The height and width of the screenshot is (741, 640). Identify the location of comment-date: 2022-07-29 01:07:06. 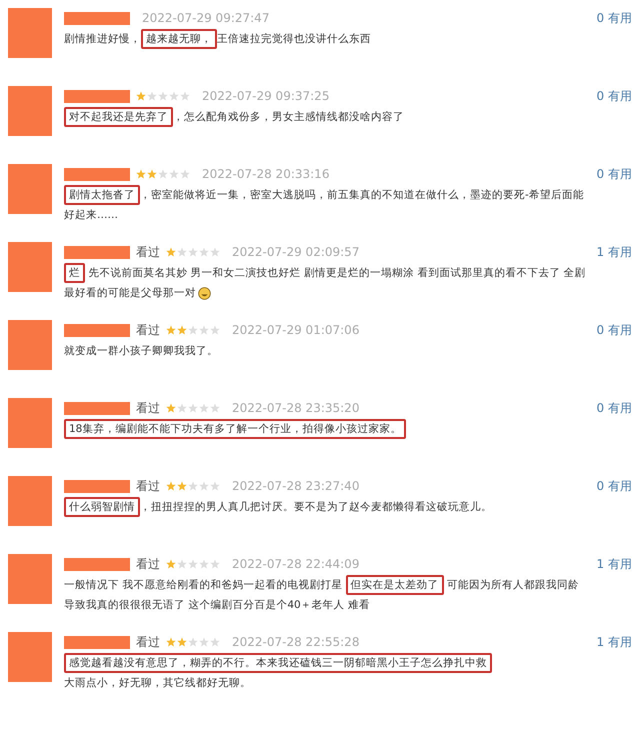
(296, 330).